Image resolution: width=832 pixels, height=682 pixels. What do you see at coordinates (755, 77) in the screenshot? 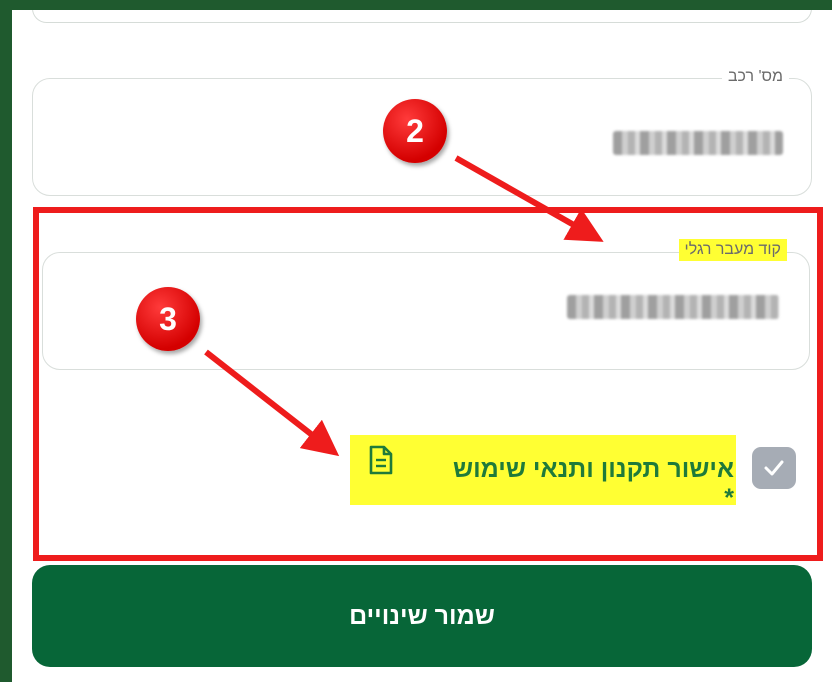
I see `vehicle-number-label: מס' רכב` at bounding box center [755, 77].